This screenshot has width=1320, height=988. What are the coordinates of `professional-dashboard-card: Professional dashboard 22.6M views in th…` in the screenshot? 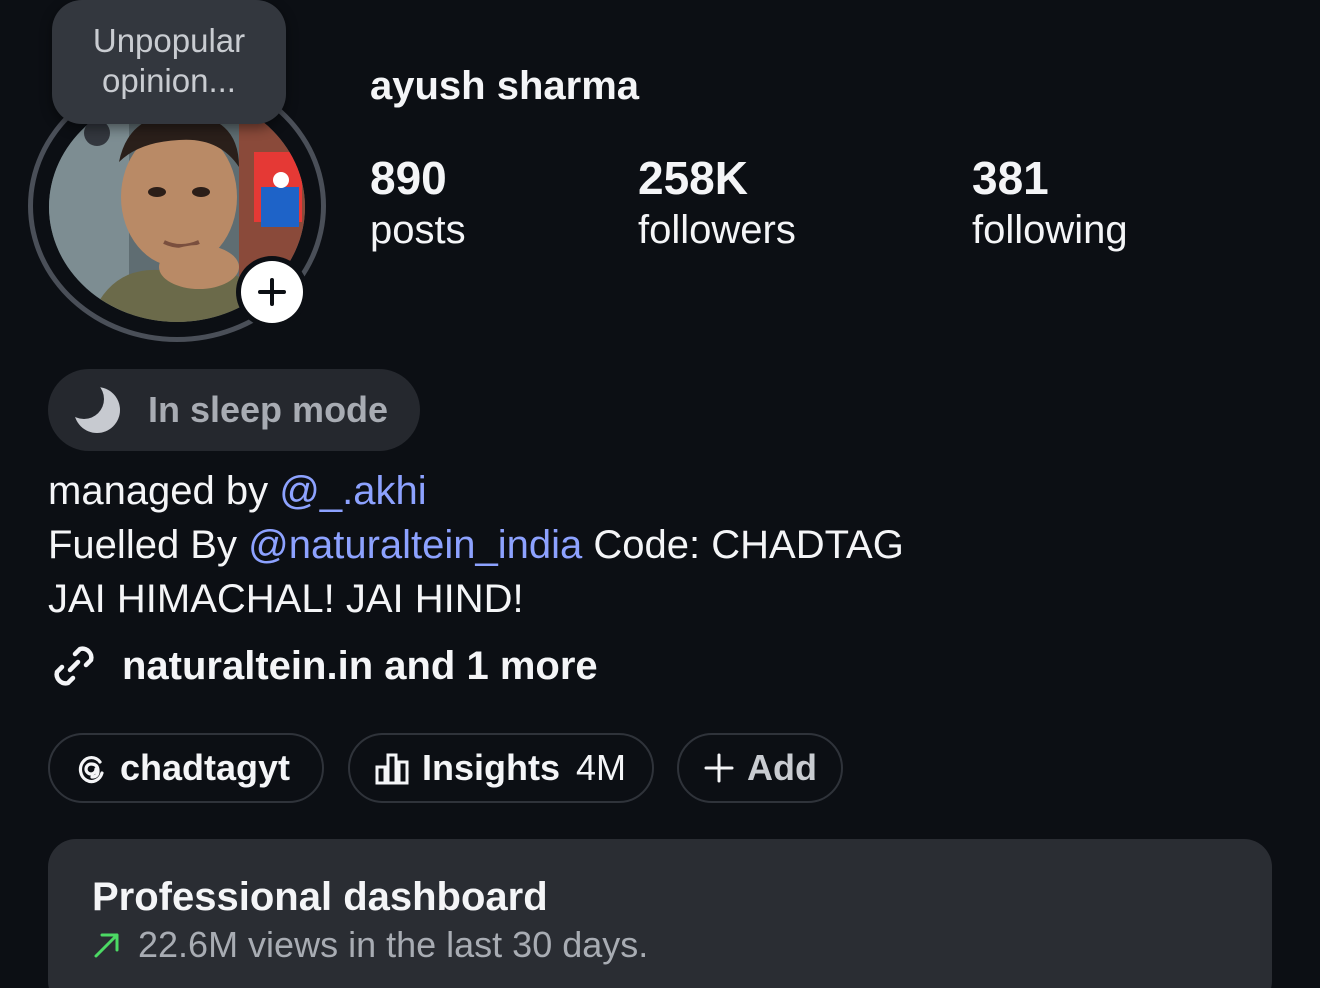 It's located at (660, 913).